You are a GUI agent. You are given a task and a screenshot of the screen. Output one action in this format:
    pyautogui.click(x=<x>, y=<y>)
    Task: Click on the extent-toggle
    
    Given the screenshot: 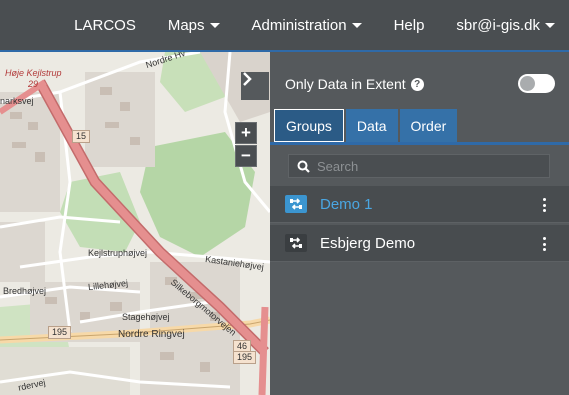 What is the action you would take?
    pyautogui.click(x=536, y=83)
    